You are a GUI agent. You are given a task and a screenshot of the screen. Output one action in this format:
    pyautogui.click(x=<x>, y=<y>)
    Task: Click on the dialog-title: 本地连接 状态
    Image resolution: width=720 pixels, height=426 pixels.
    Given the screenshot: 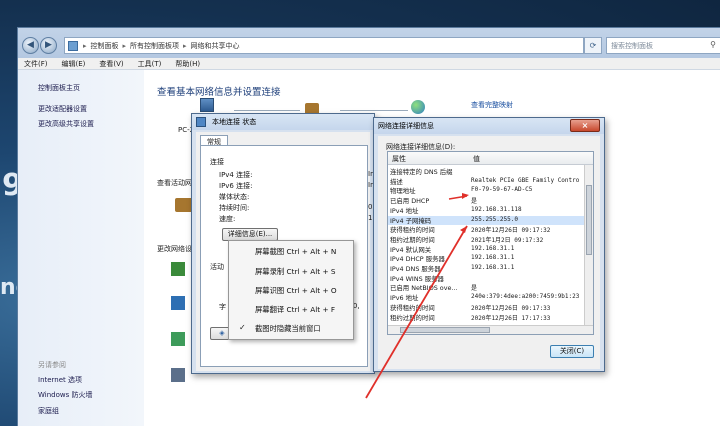 What is the action you would take?
    pyautogui.click(x=283, y=122)
    